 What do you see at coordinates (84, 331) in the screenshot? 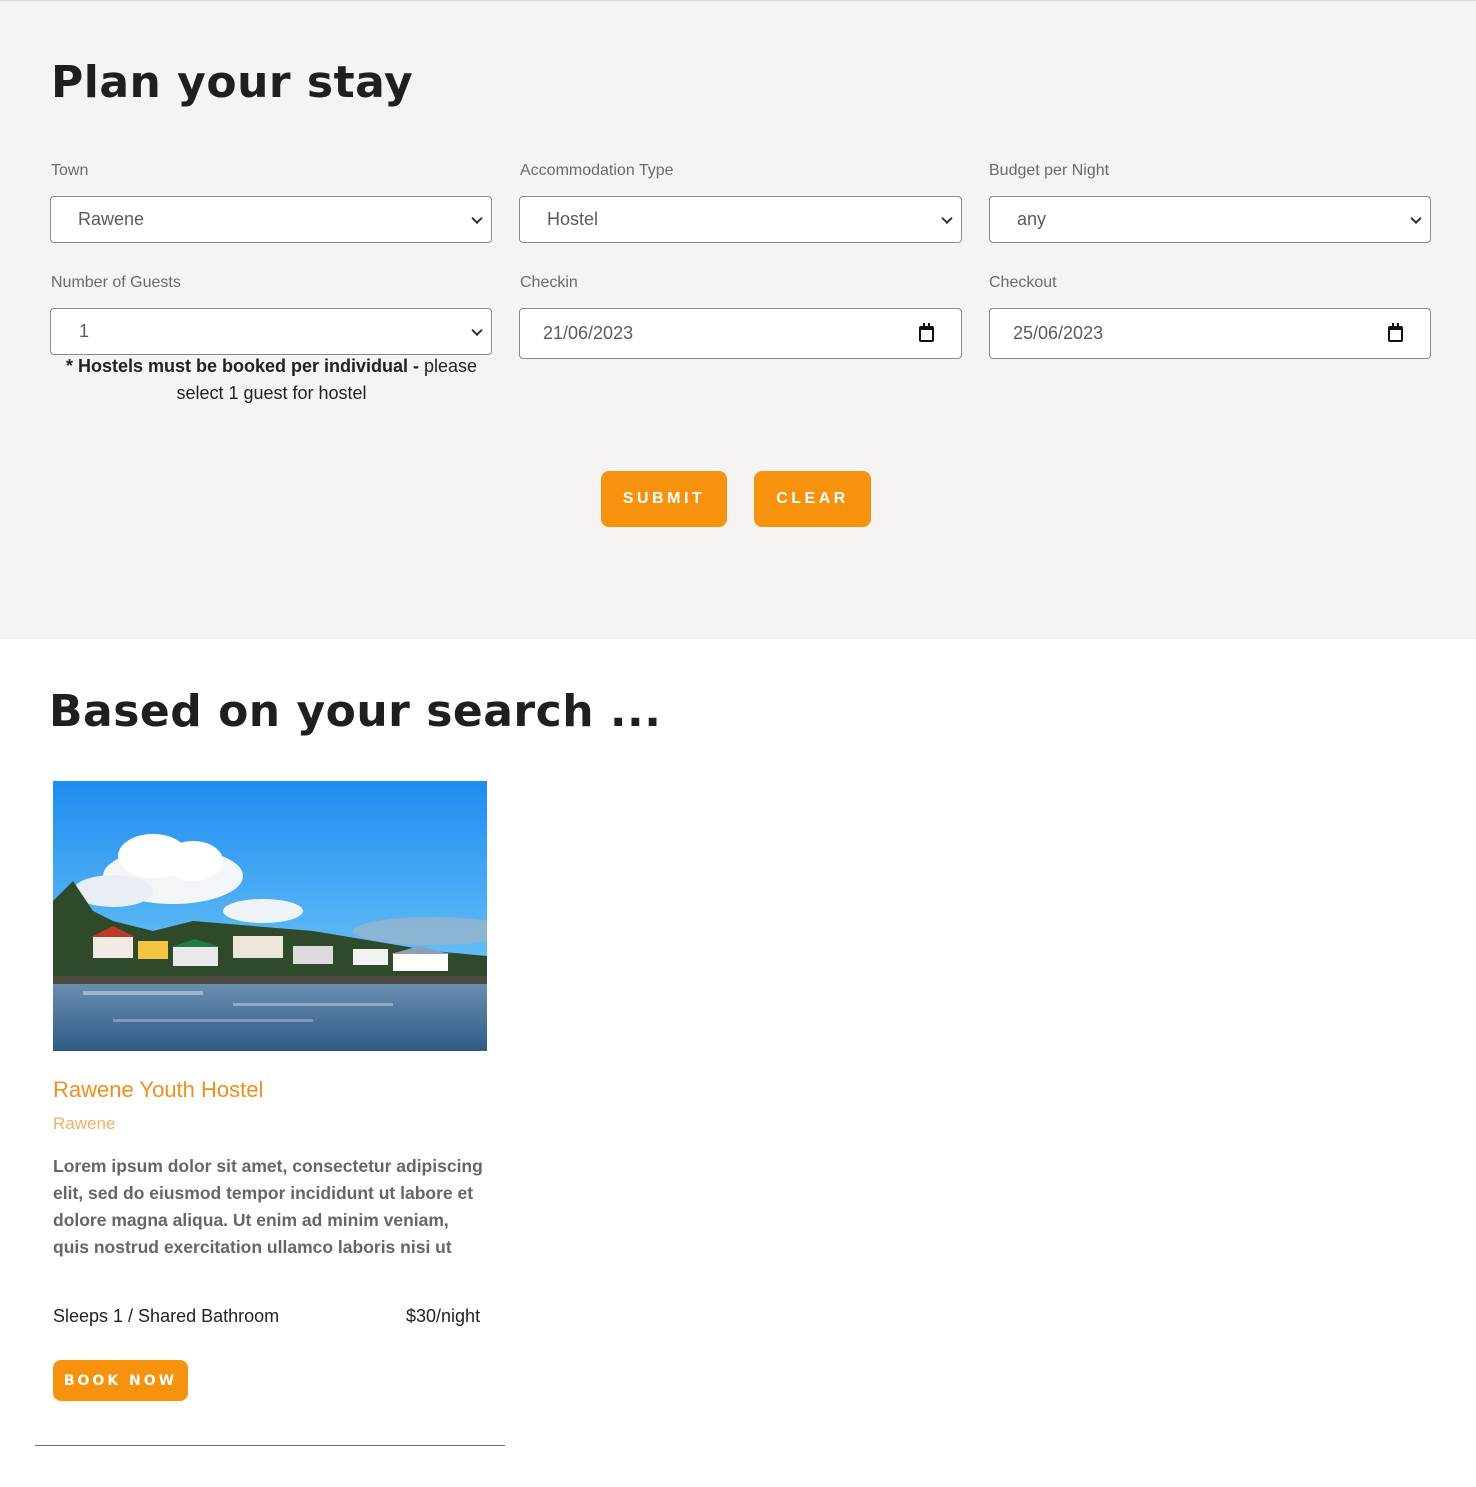
I see `guests-value: 1` at bounding box center [84, 331].